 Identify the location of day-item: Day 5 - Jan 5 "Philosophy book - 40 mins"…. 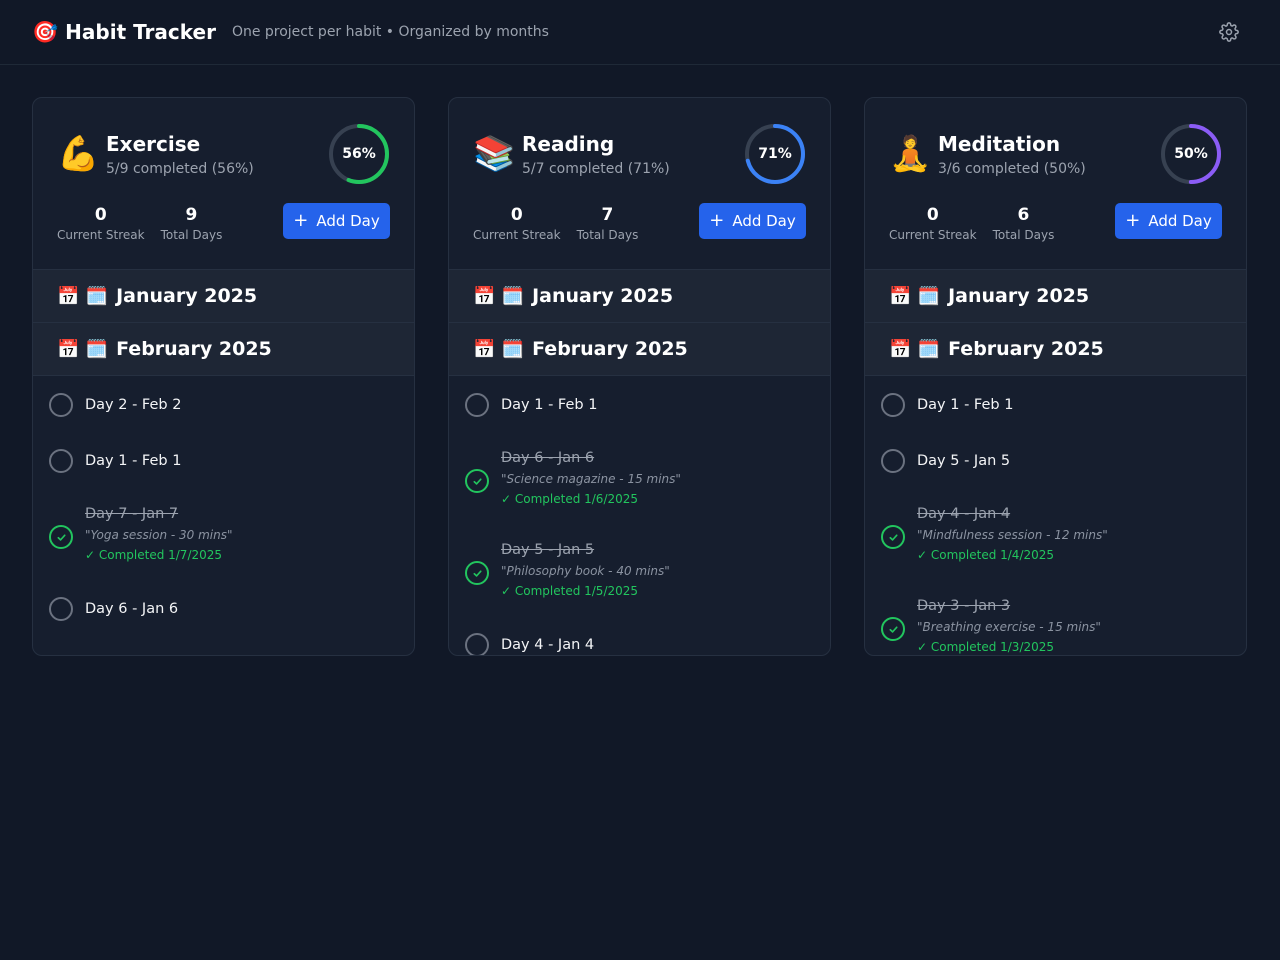
(639, 571).